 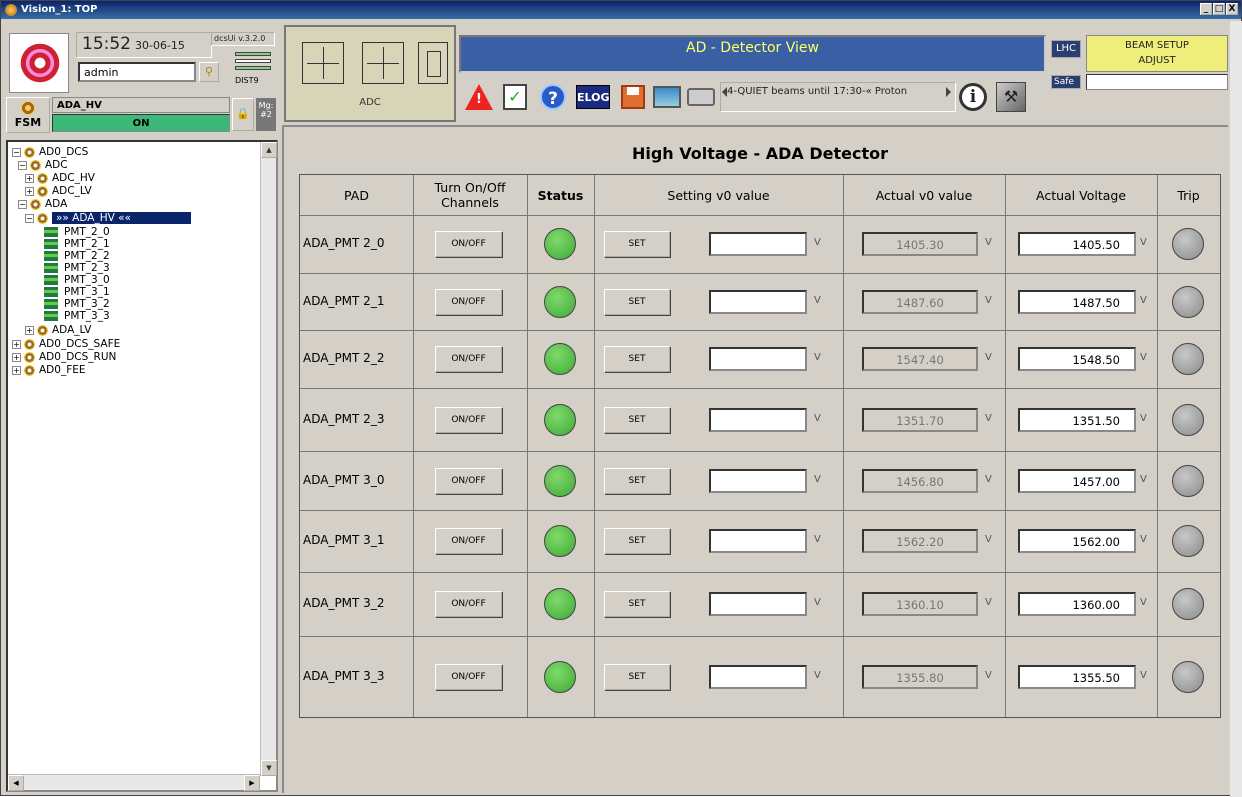 What do you see at coordinates (58, 330) in the screenshot?
I see `tree-item: + ADA_LV` at bounding box center [58, 330].